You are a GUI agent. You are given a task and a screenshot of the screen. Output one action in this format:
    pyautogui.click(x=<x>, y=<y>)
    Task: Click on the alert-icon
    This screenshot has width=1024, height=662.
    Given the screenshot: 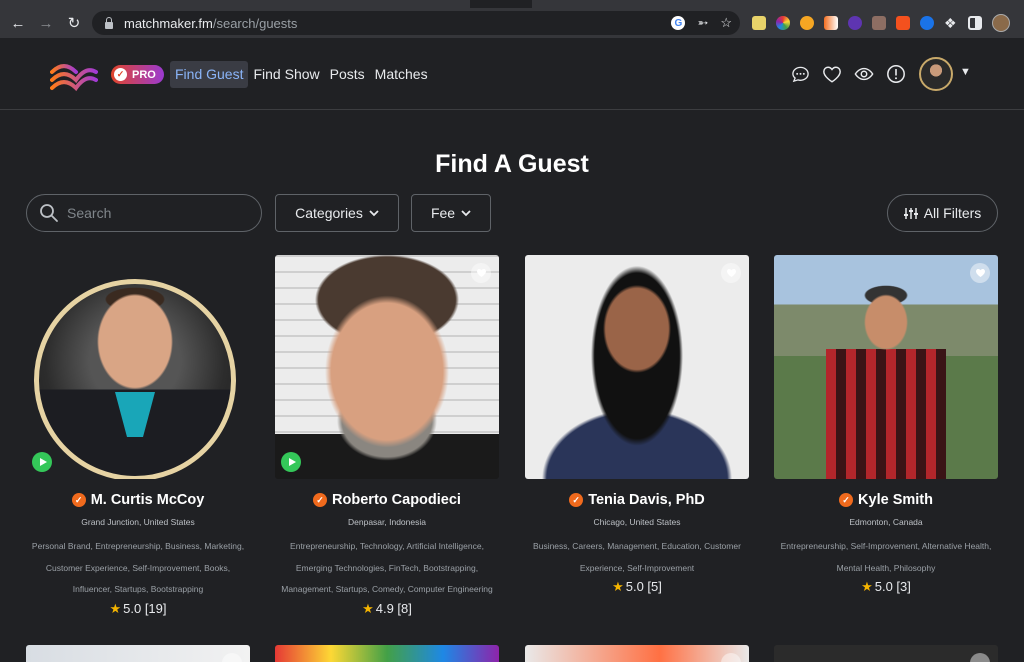 What is the action you would take?
    pyautogui.click(x=896, y=74)
    